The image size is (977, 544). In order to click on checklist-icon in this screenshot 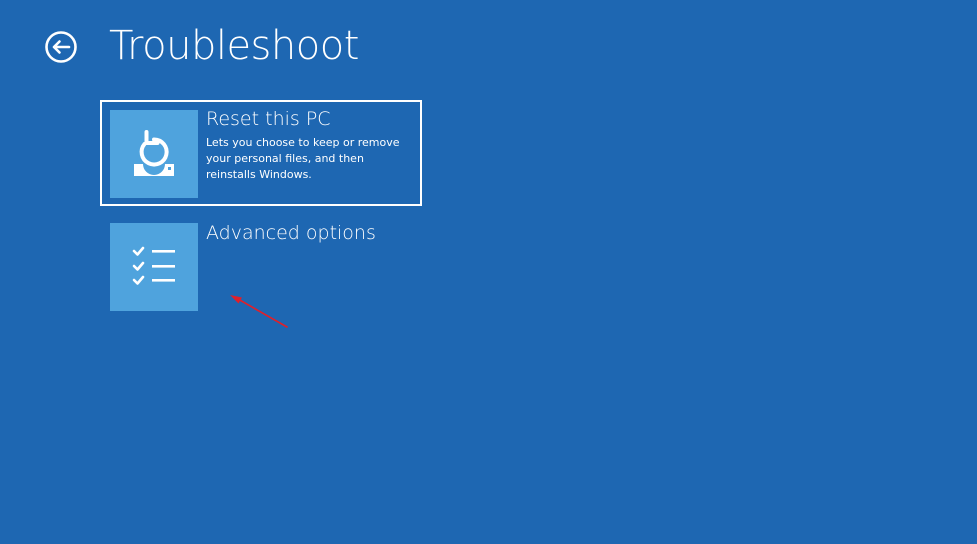, I will do `click(153, 265)`.